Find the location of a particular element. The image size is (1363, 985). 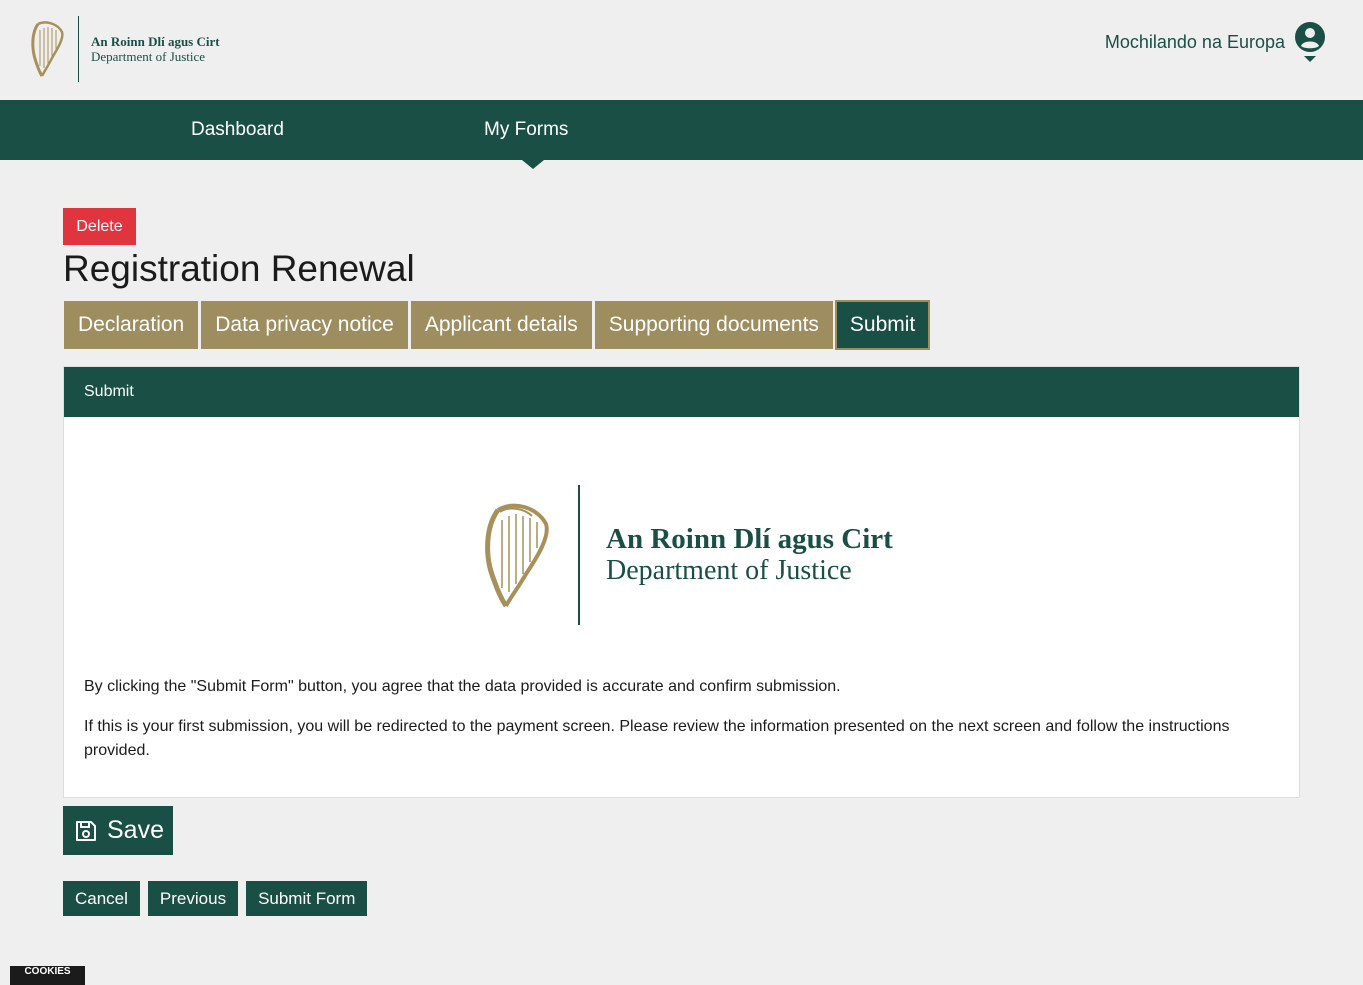

previous-button: Previous is located at coordinates (193, 898).